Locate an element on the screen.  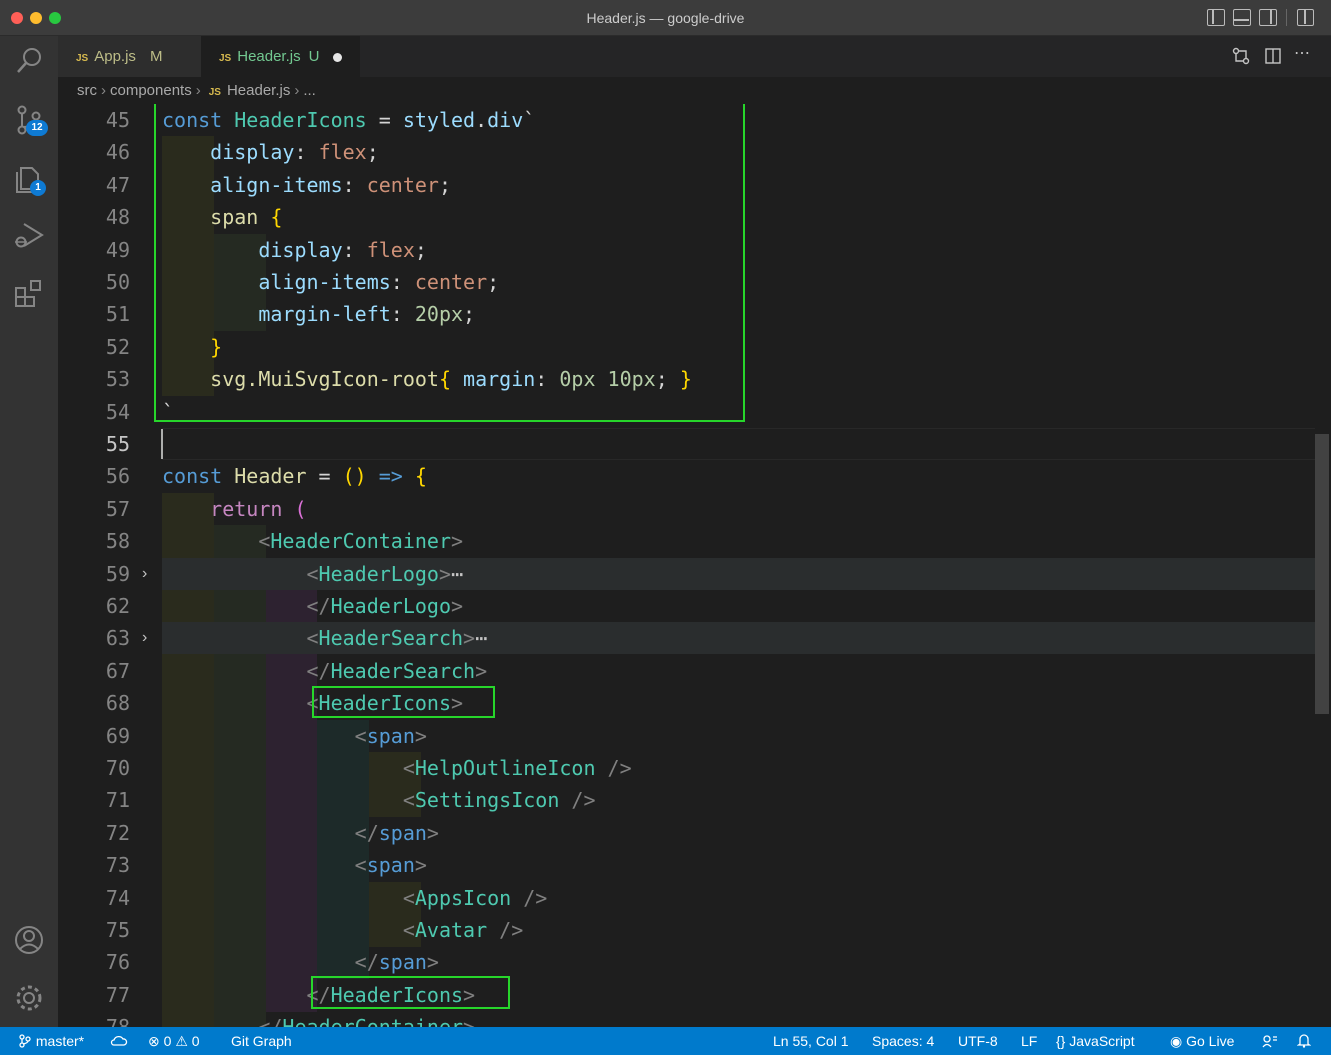
line-number: 52 is located at coordinates (117, 346).